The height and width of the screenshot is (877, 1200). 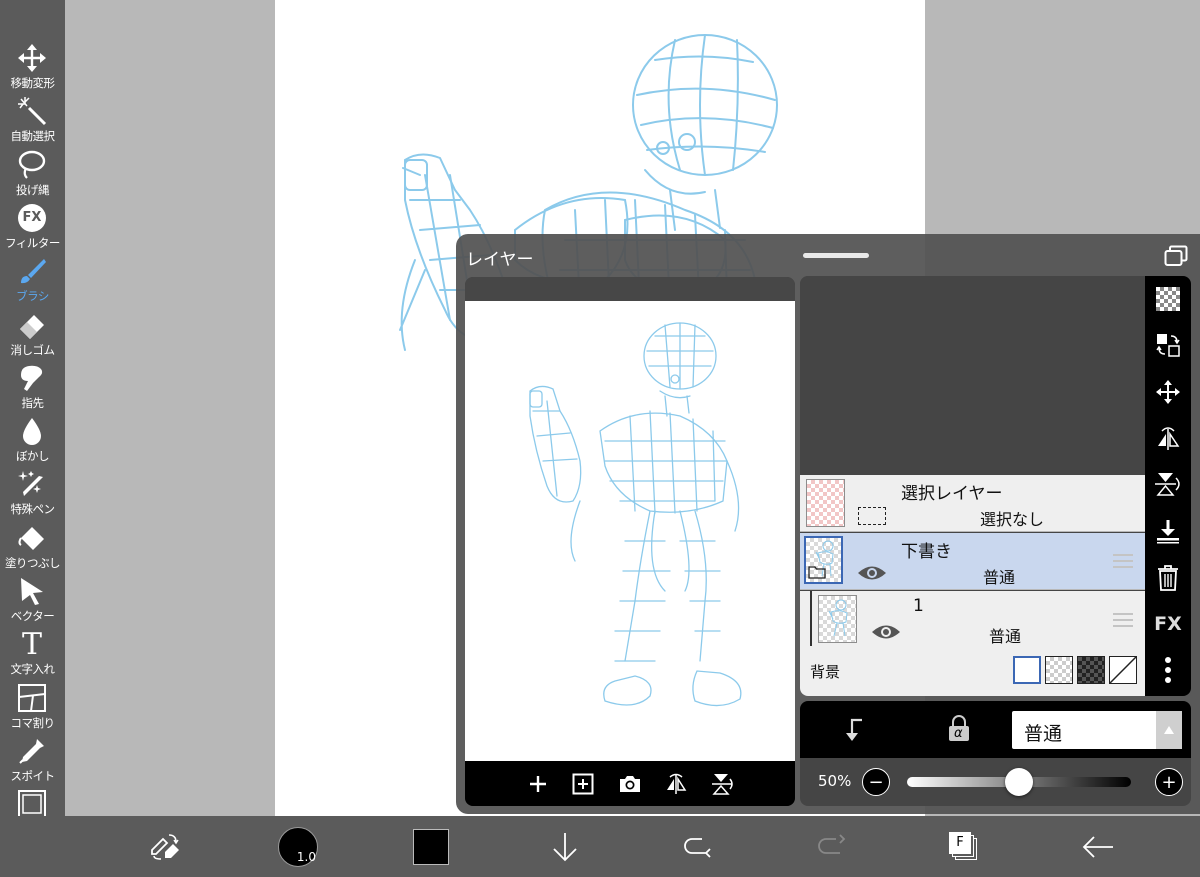 I want to click on fx-icon: FX, so click(x=32, y=218).